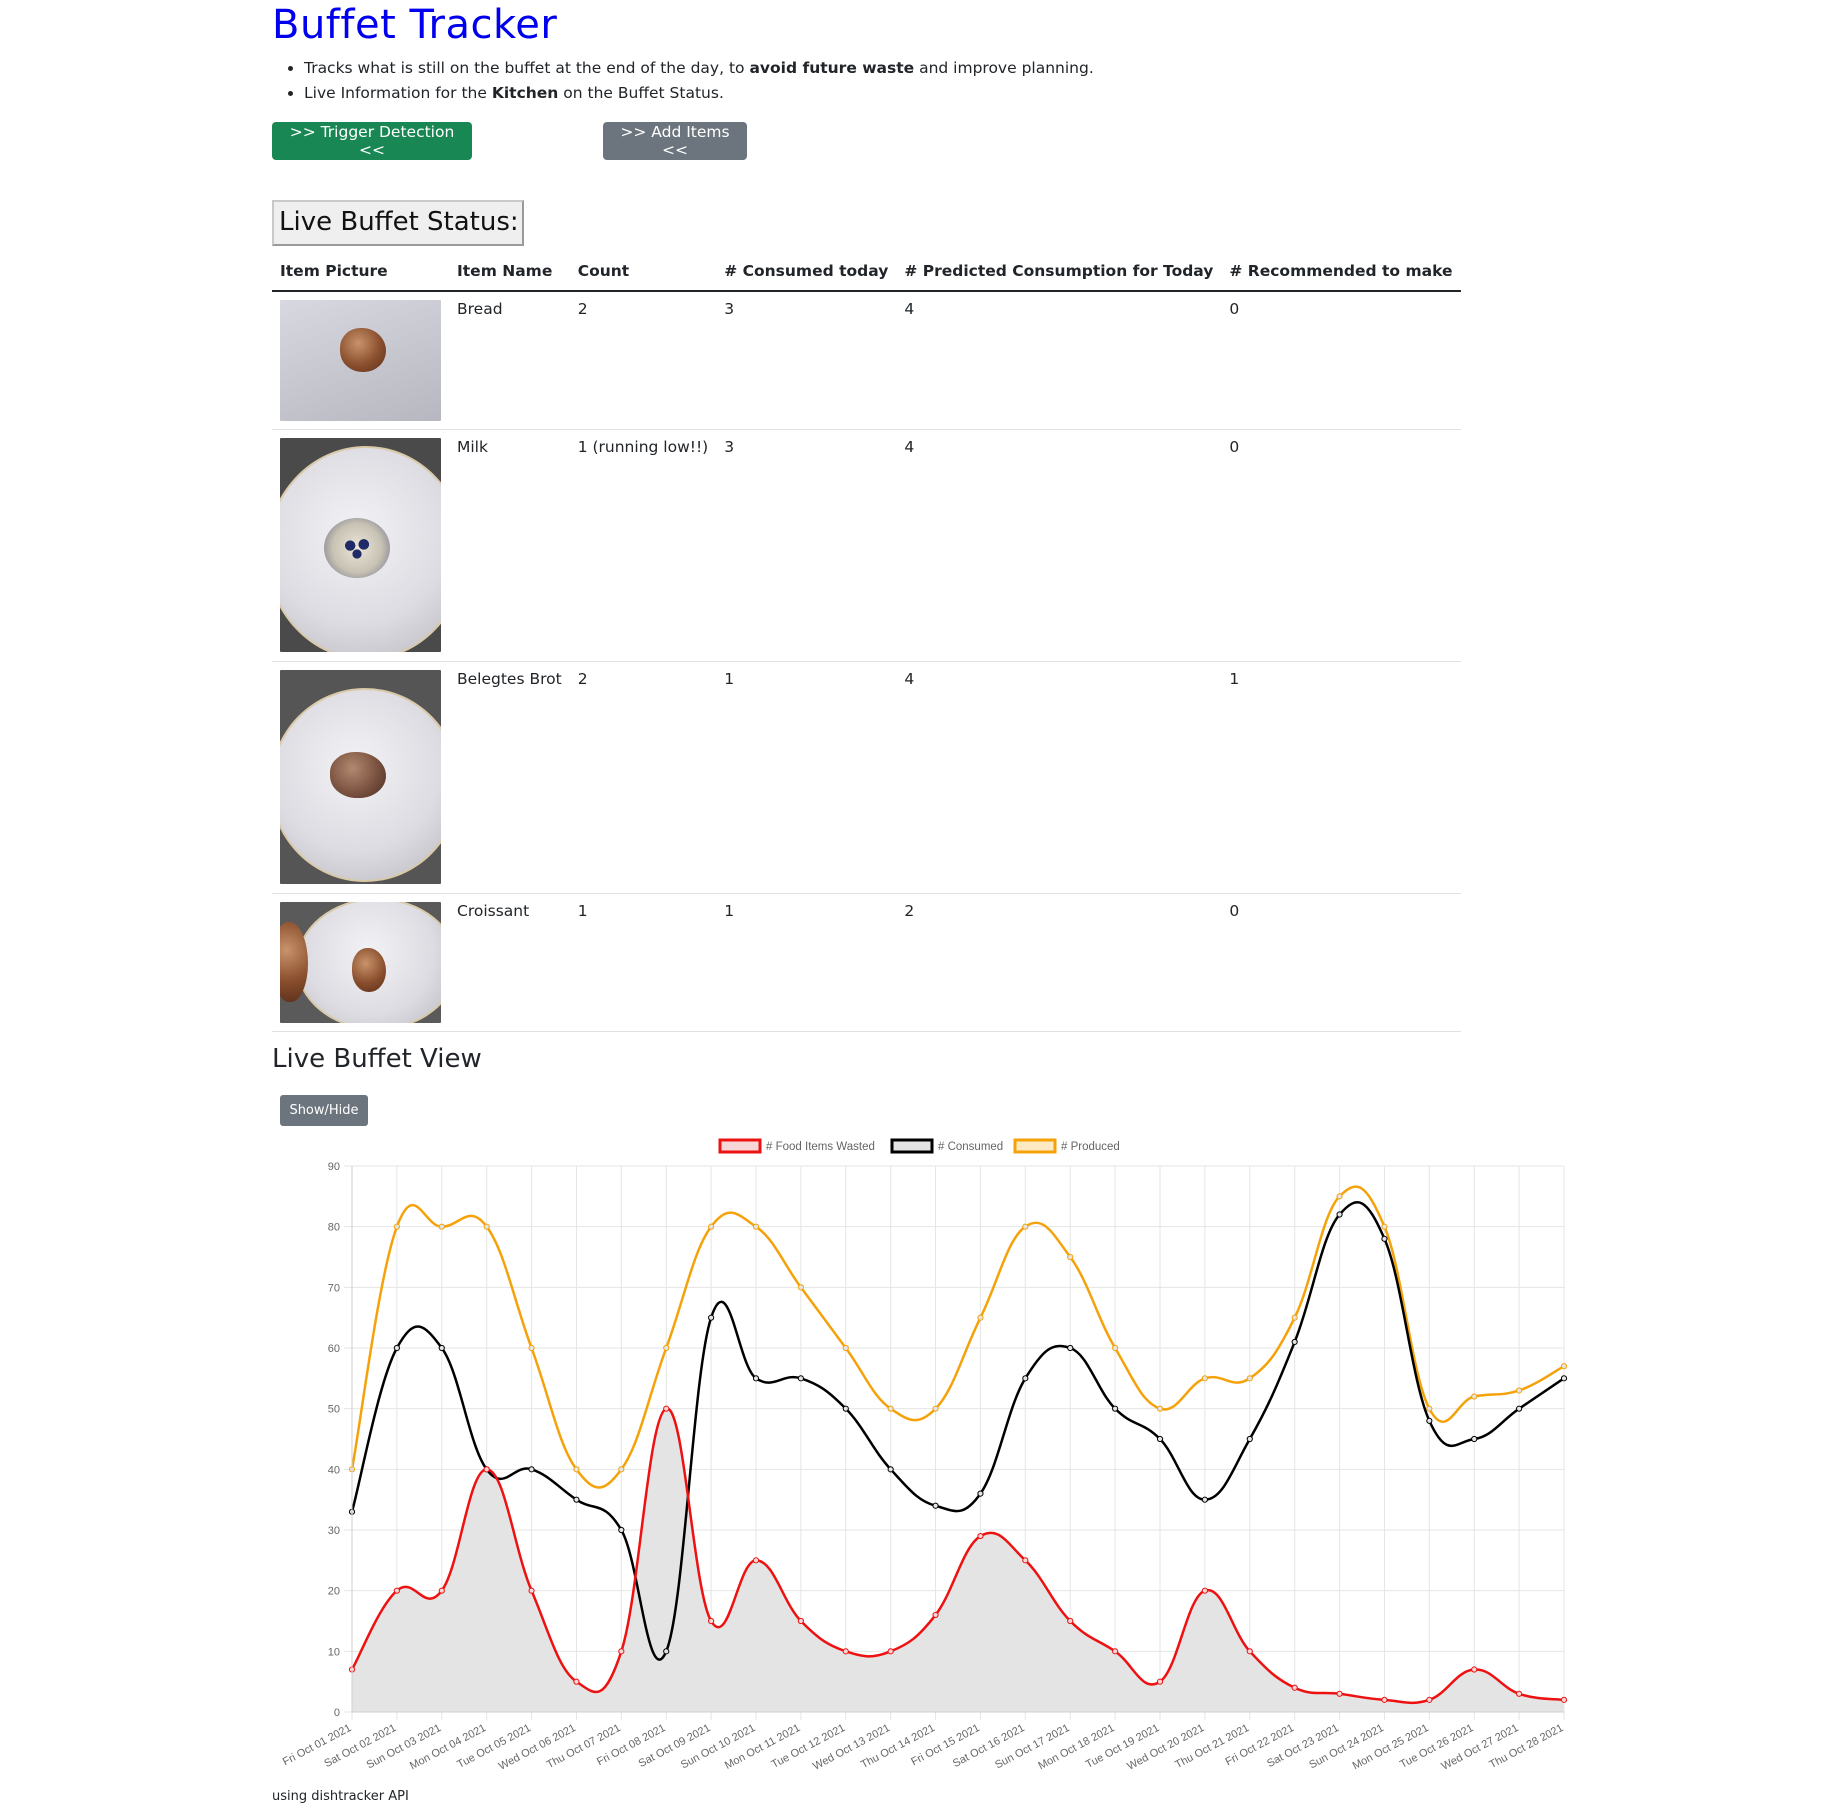  I want to click on legend-label: # Produced, so click(1090, 1147).